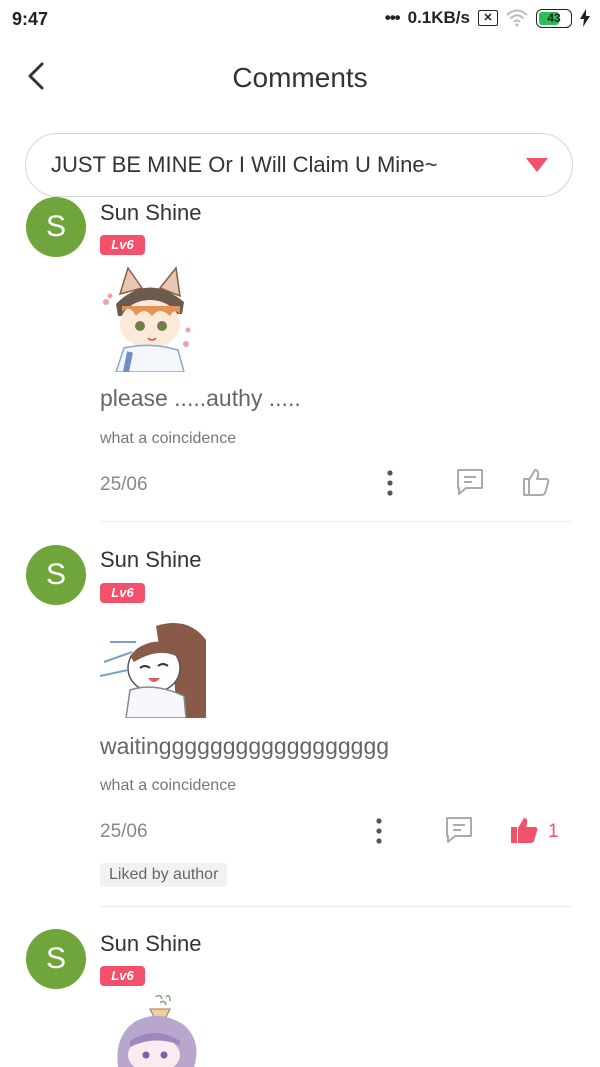 The height and width of the screenshot is (1067, 600). Describe the element at coordinates (517, 18) in the screenshot. I see `wifi-icon` at that location.